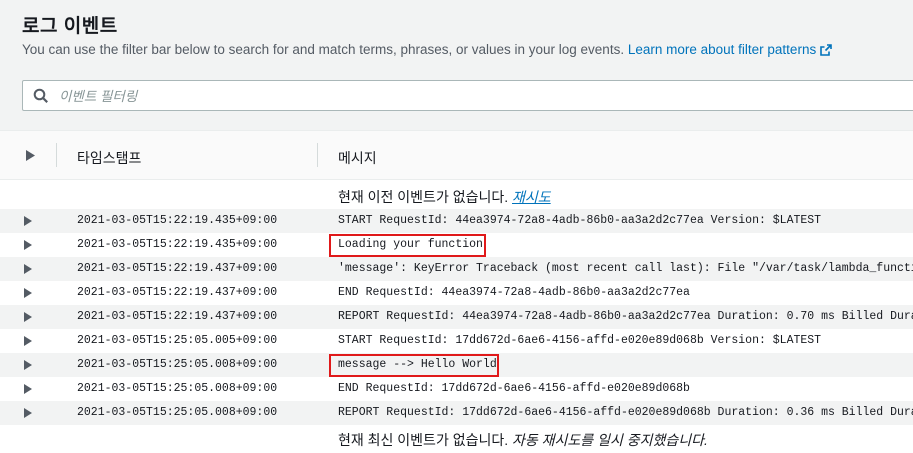 The height and width of the screenshot is (453, 913). What do you see at coordinates (70, 26) in the screenshot?
I see `page-title: 로그 이벤트` at bounding box center [70, 26].